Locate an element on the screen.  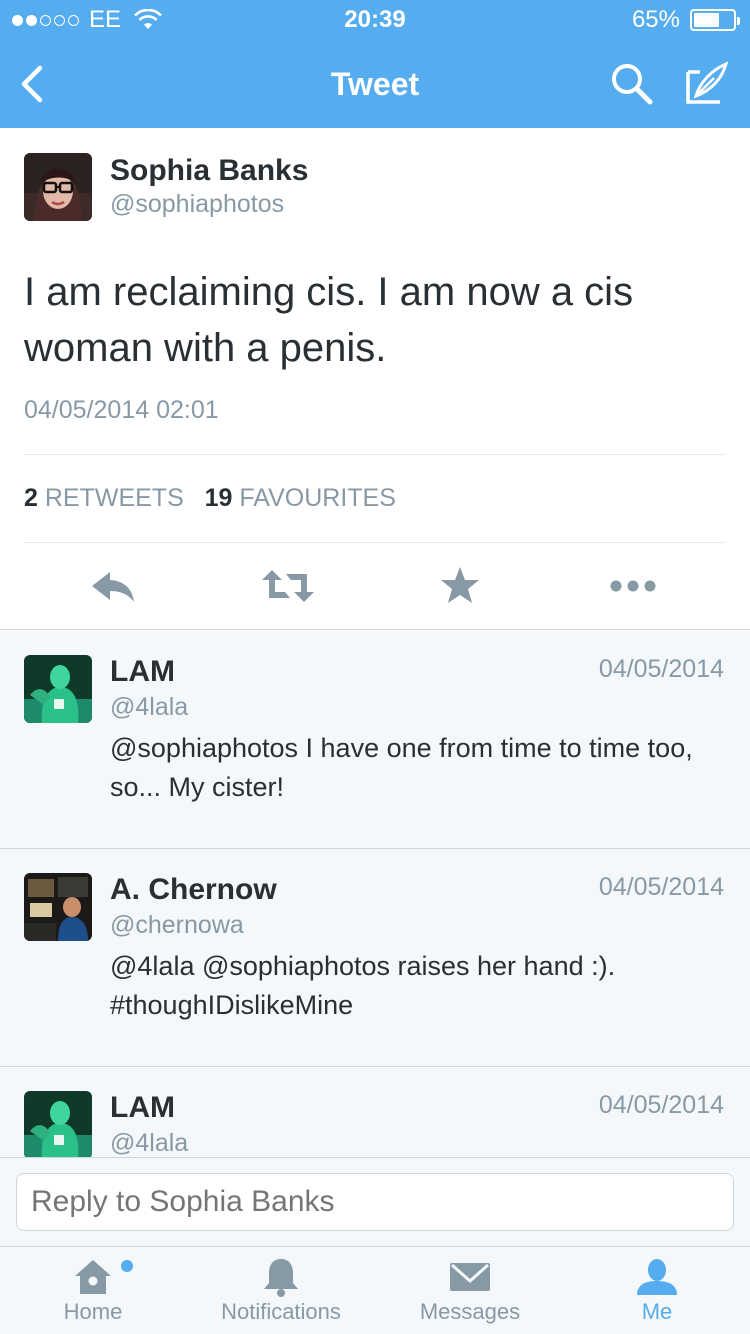
tweet-stats: 2 RETWEETS 19 FAVOURITES is located at coordinates (210, 498).